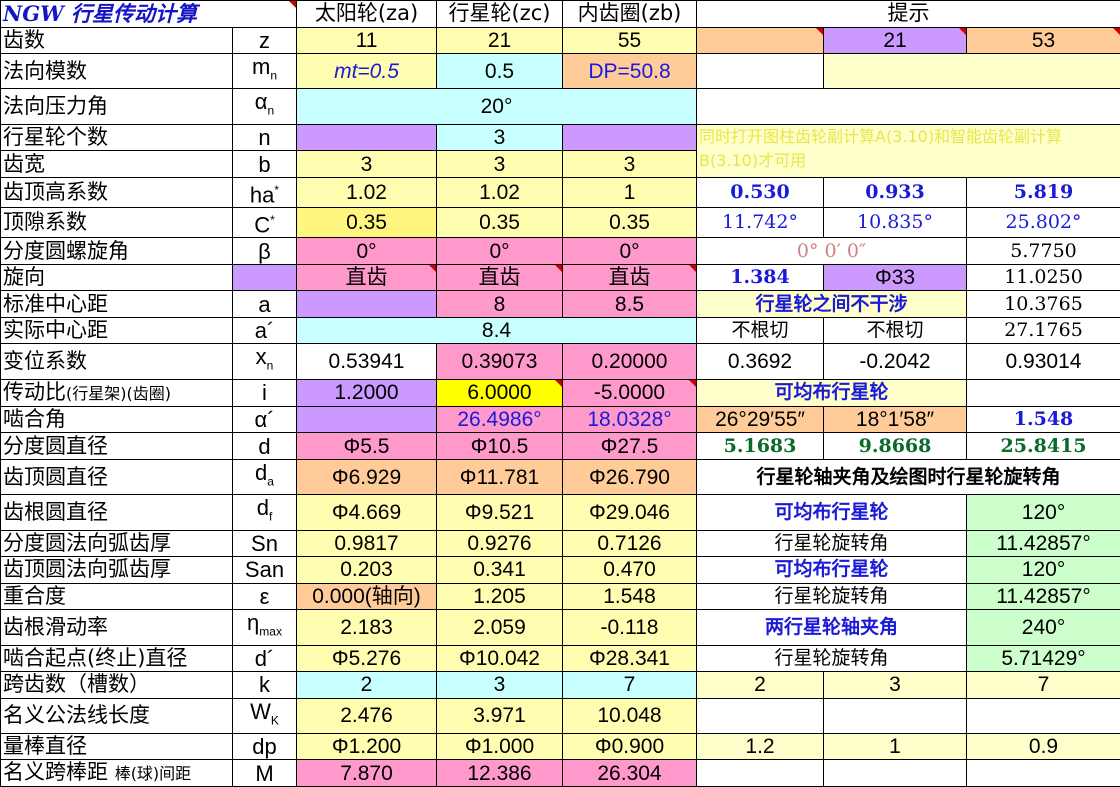  I want to click on hint-cell: 18°1′58″, so click(895, 419).